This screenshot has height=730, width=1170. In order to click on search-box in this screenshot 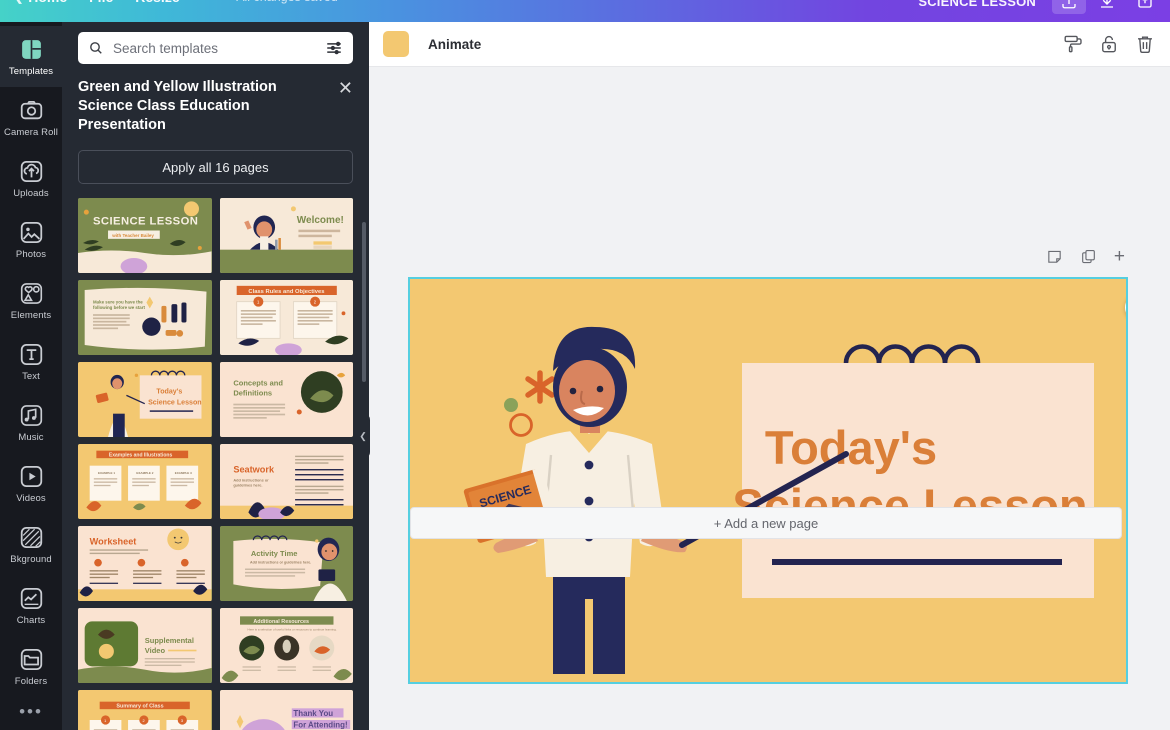, I will do `click(215, 48)`.